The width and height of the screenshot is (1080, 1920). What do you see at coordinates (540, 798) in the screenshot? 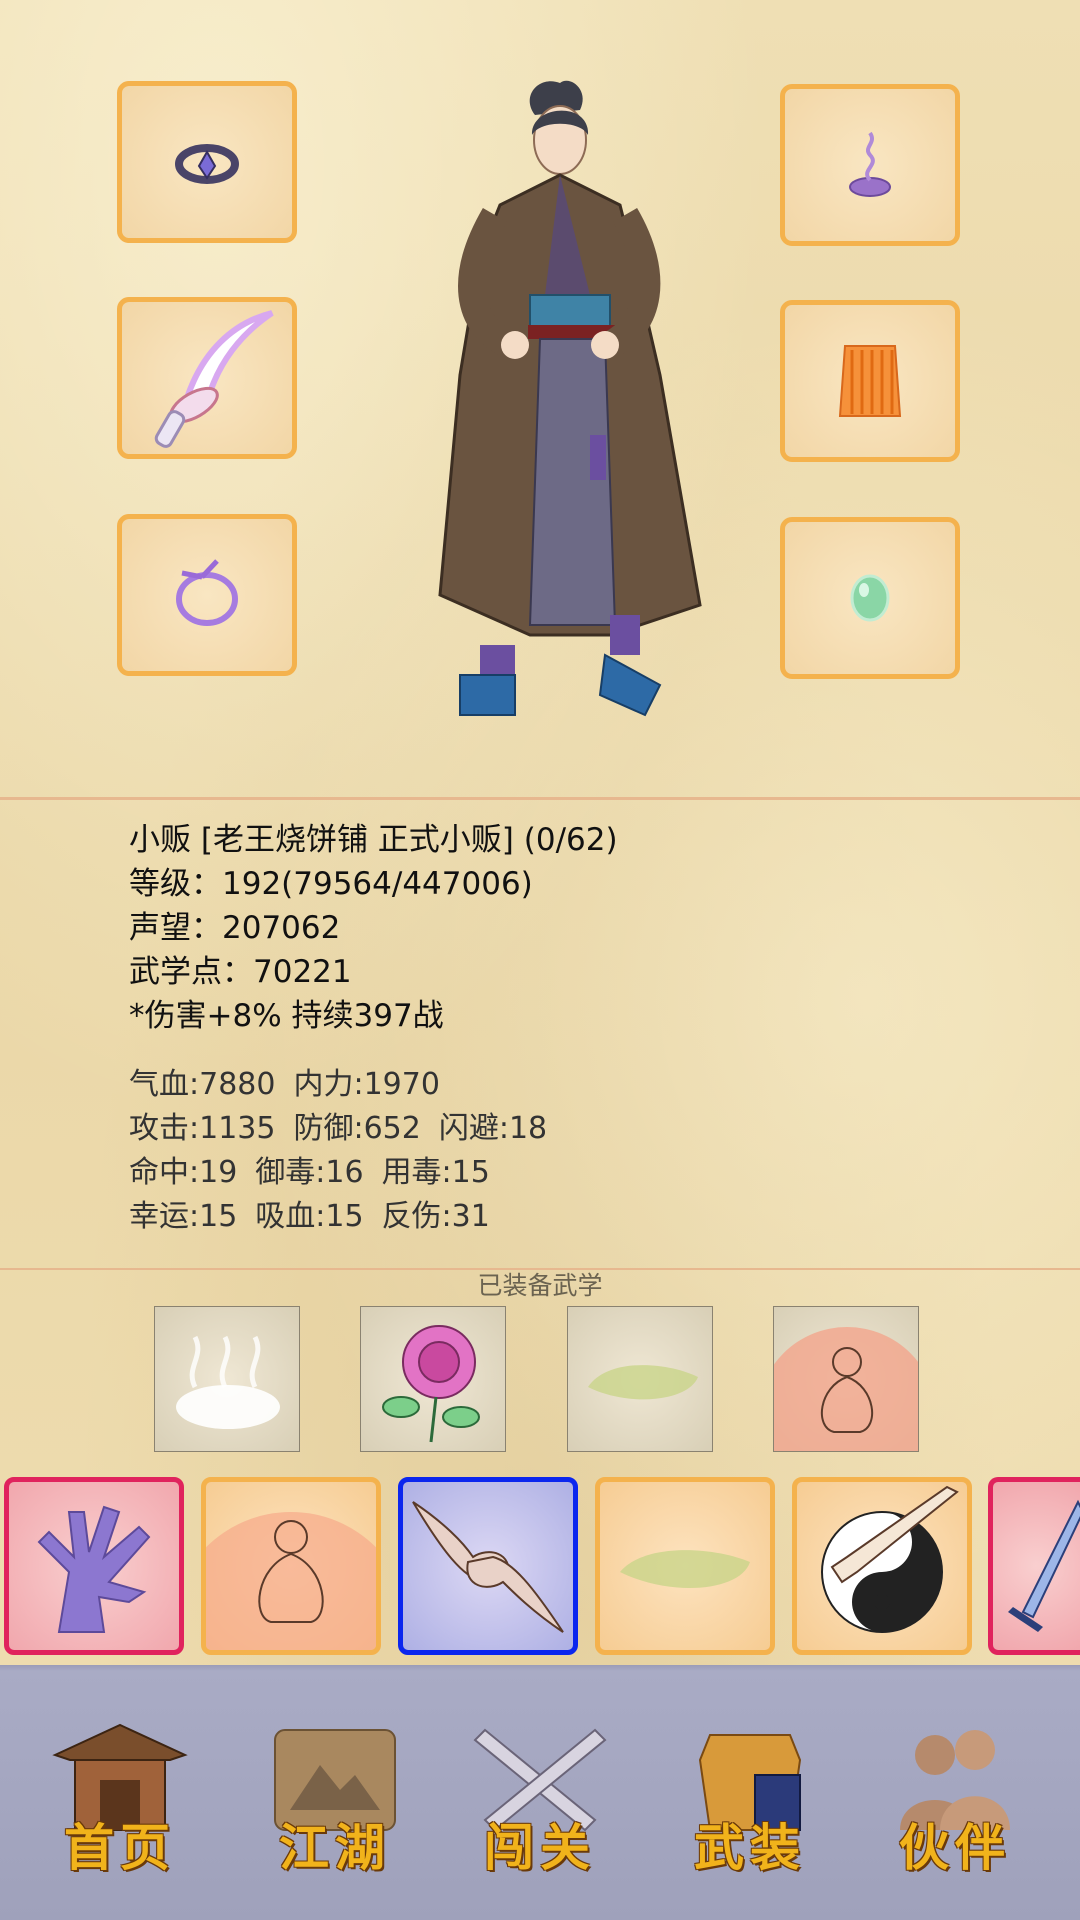
I see `divider-top` at bounding box center [540, 798].